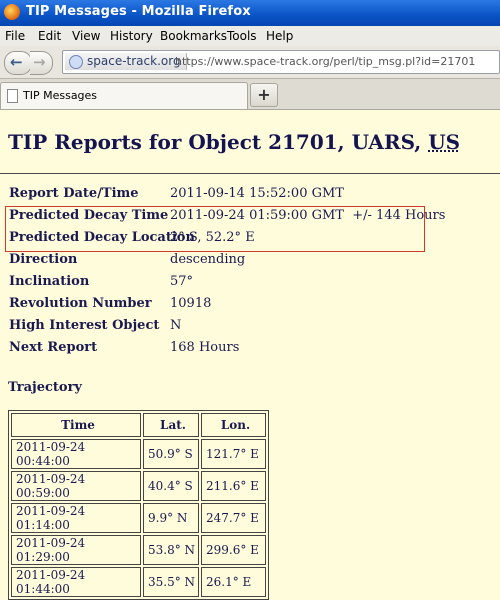 The image size is (500, 600). What do you see at coordinates (74, 193) in the screenshot?
I see `detail-label: Report Date/Time` at bounding box center [74, 193].